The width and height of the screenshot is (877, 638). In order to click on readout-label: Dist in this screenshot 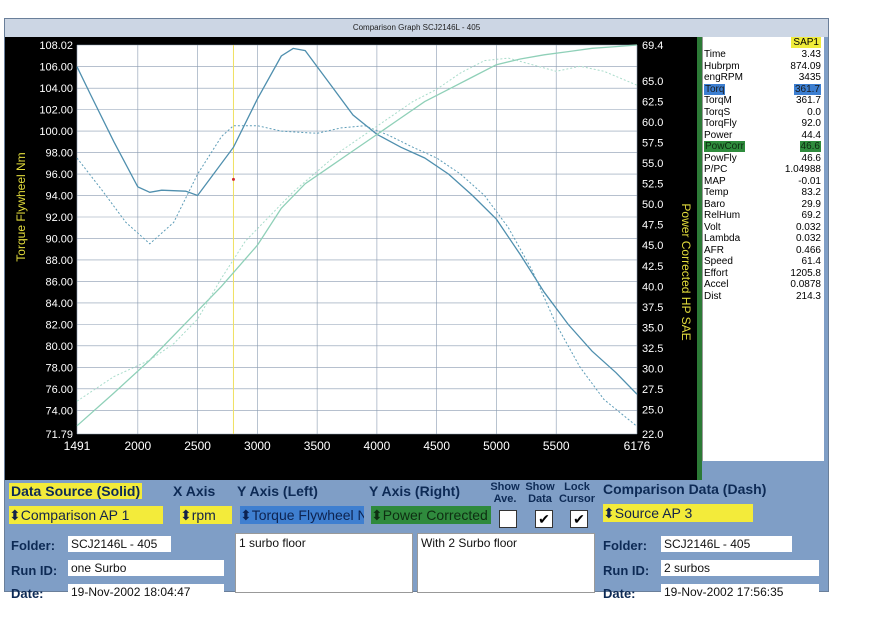, I will do `click(713, 296)`.